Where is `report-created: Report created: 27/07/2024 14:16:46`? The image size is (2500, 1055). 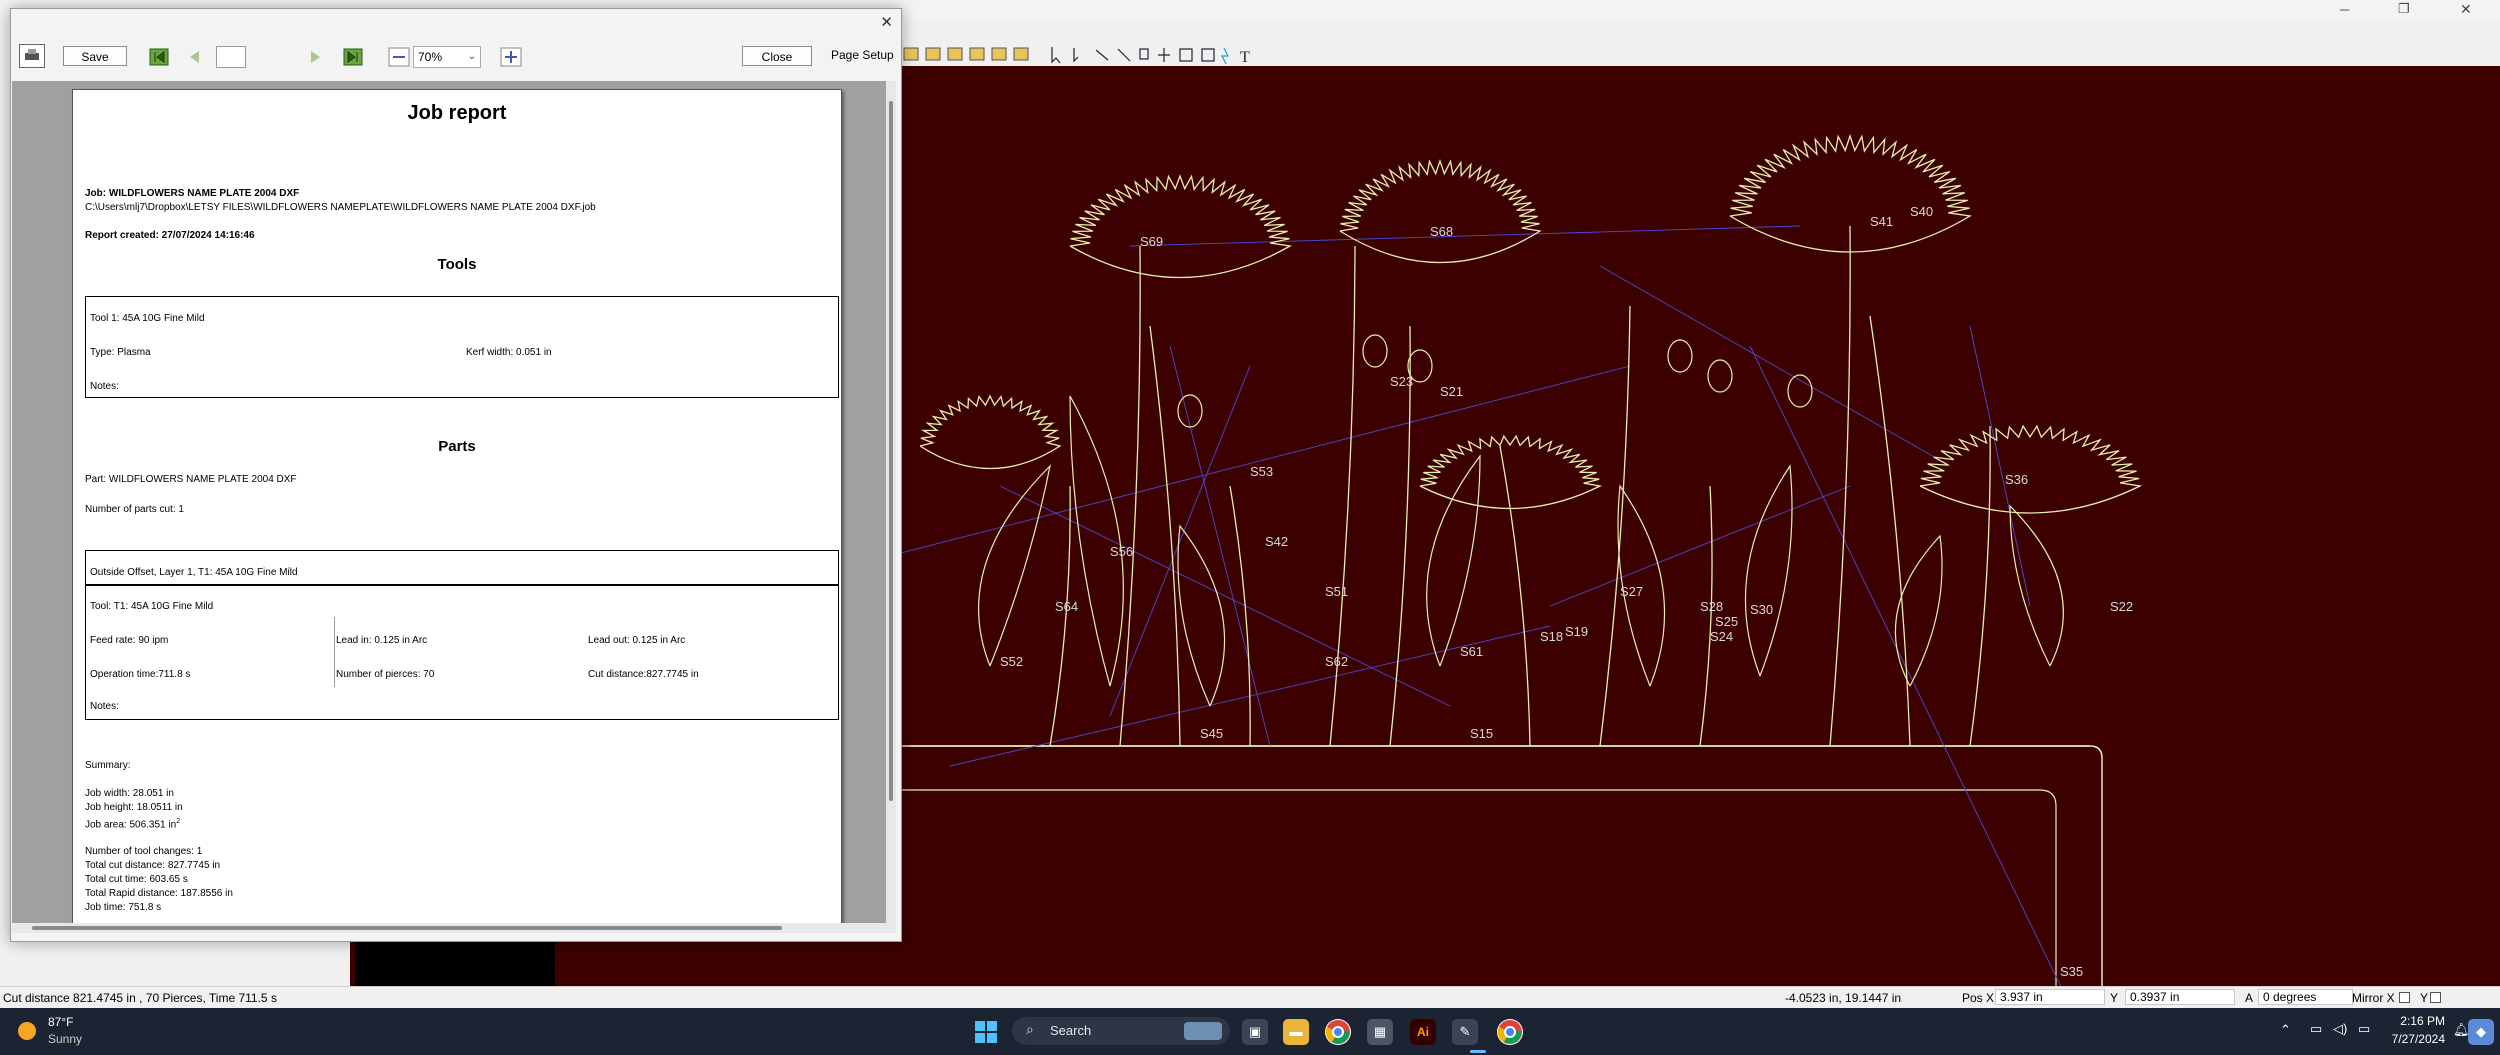 report-created: Report created: 27/07/2024 14:16:46 is located at coordinates (170, 235).